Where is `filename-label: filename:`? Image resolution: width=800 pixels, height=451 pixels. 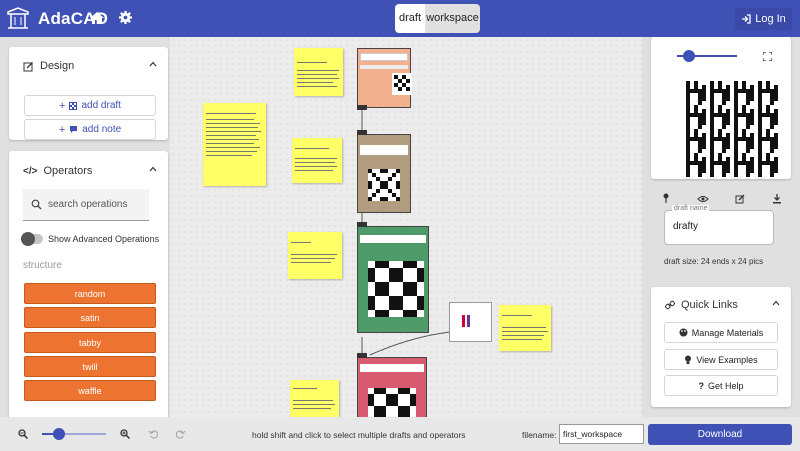 filename-label: filename: is located at coordinates (539, 435).